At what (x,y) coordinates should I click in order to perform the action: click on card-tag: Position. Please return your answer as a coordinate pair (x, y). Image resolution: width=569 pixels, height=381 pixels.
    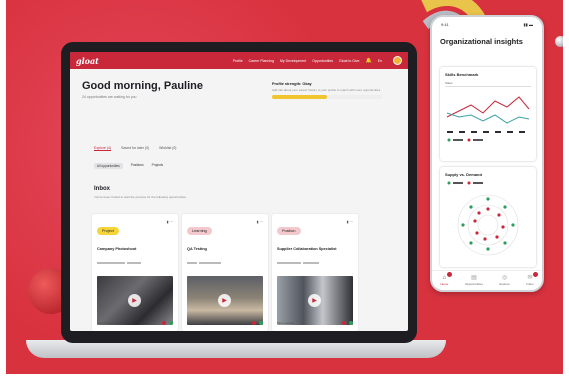
    Looking at the image, I should click on (289, 231).